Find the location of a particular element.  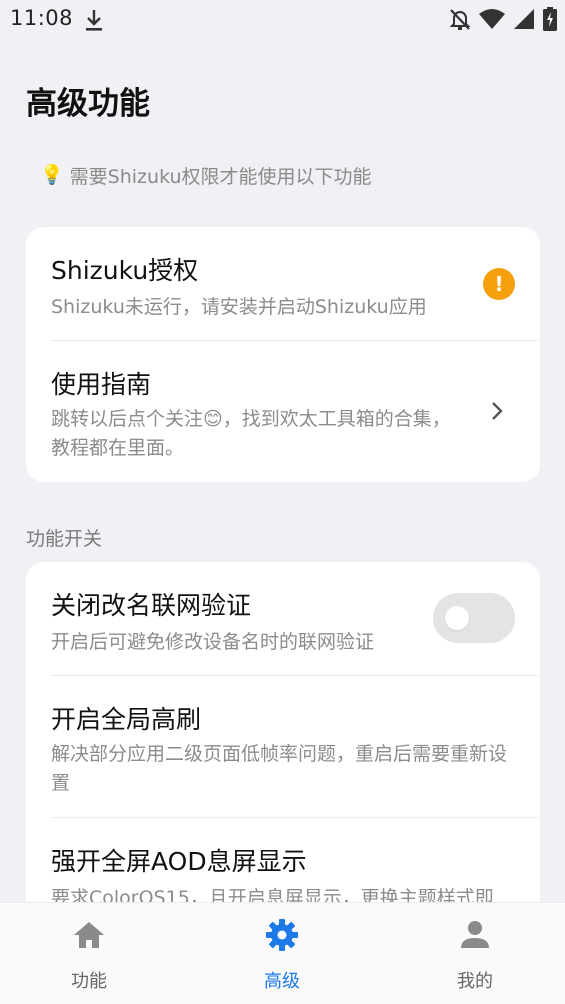

guide-row: 使用指南 跳转以后点个关注😊，找到欢太工具箱的合集，教程都在里面。 is located at coordinates (283, 411).